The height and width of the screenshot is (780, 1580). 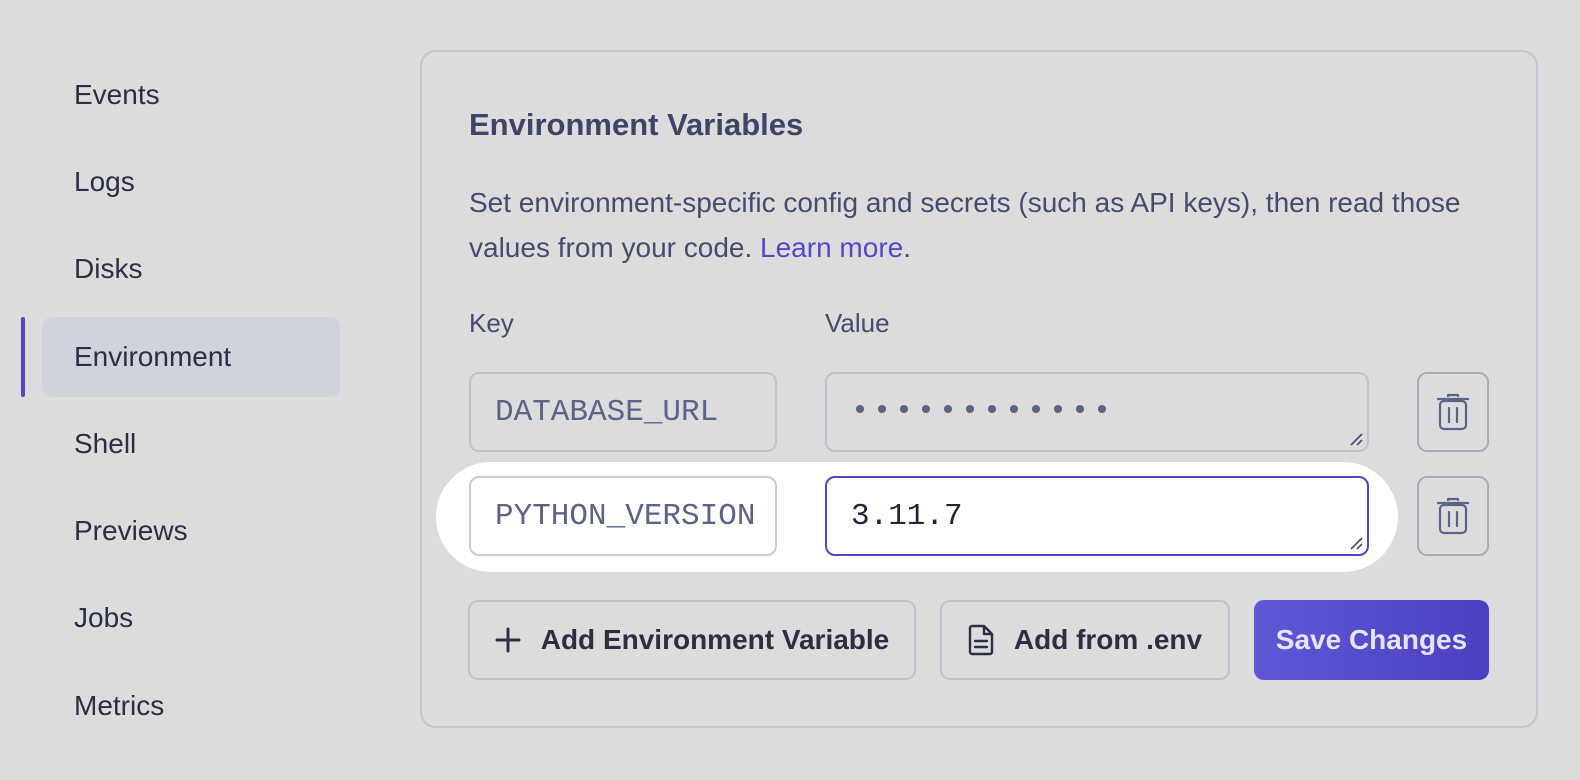 I want to click on env-key-input: PYTHON_VERSION, so click(x=623, y=516).